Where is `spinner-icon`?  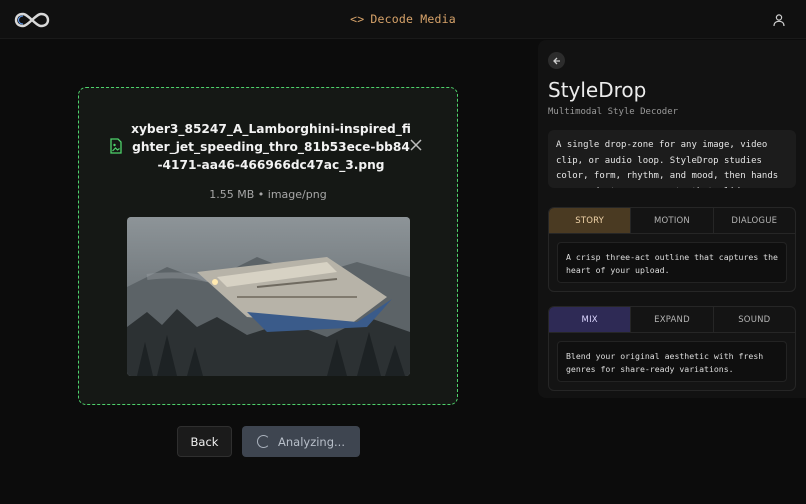 spinner-icon is located at coordinates (263, 441).